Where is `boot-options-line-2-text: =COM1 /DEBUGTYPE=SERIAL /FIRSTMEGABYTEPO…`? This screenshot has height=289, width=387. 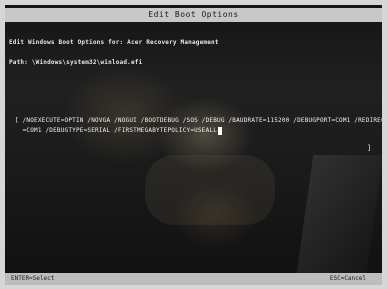 boot-options-line-2-text: =COM1 /DEBUGTYPE=SERIAL /FIRSTMEGABYTEPO… is located at coordinates (116, 130).